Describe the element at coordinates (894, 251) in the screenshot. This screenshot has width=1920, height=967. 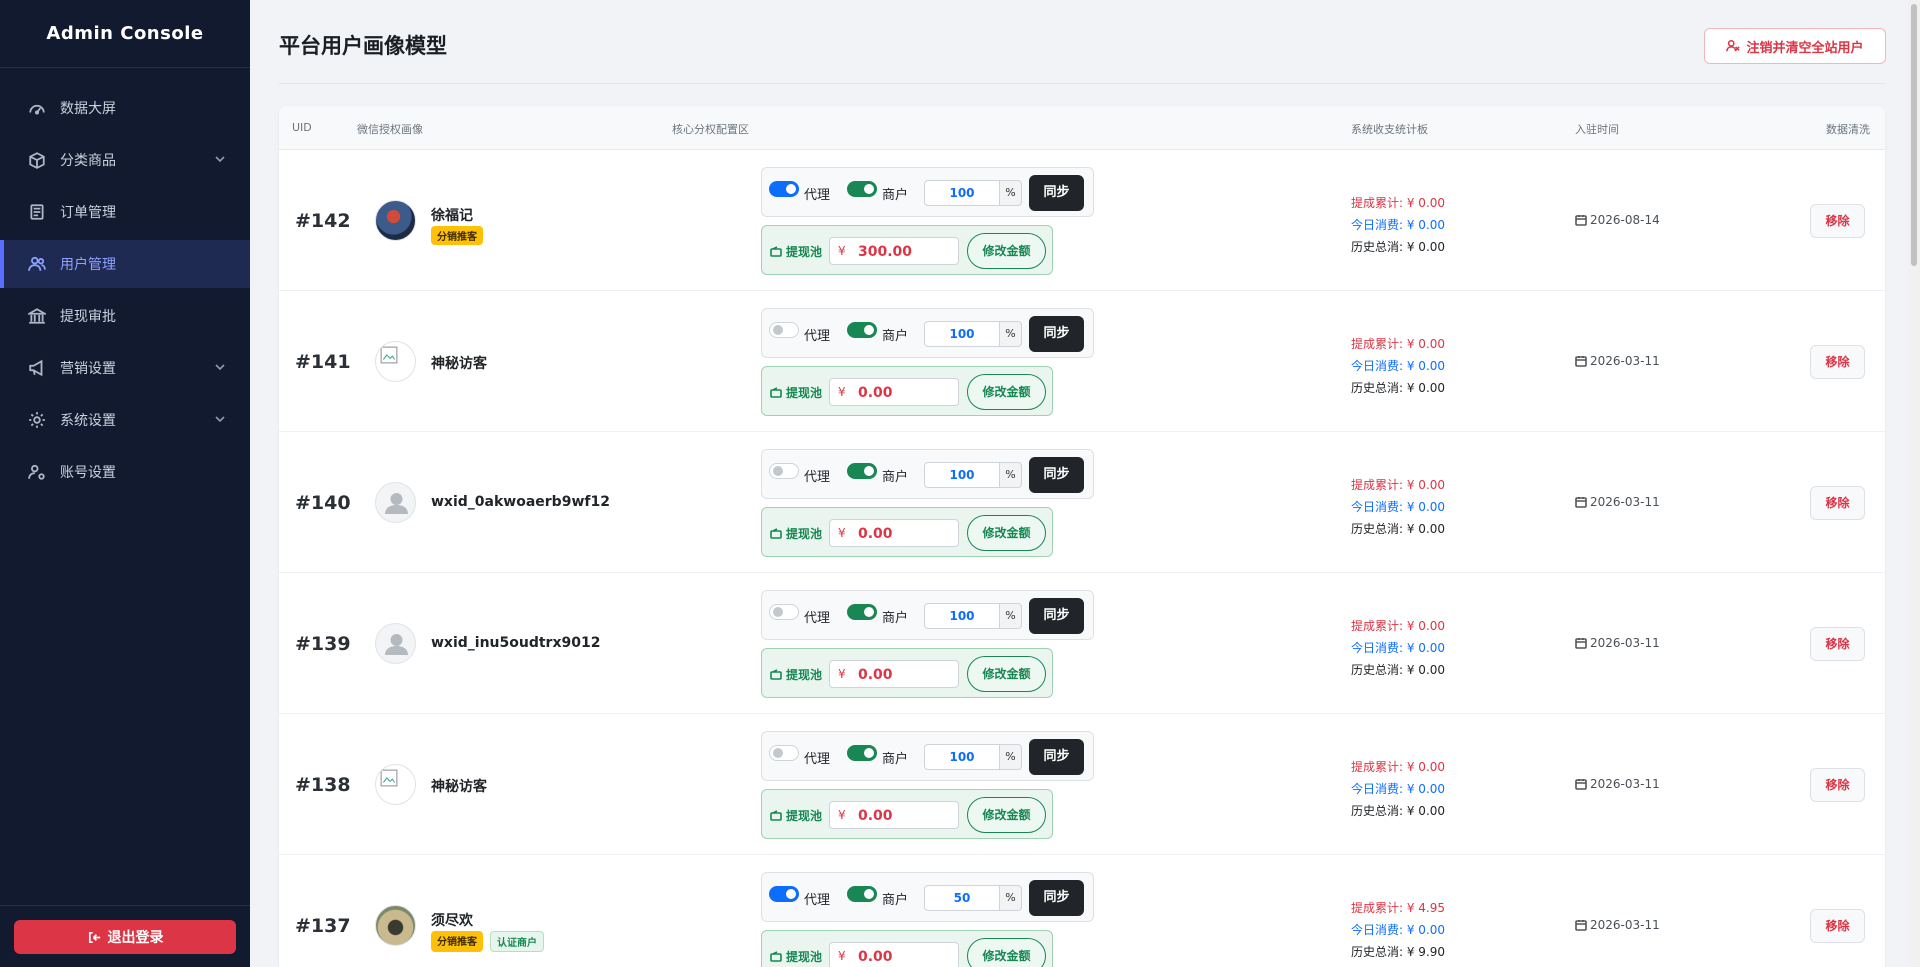
I see `withdraw-amount-input: ¥300.00` at that location.